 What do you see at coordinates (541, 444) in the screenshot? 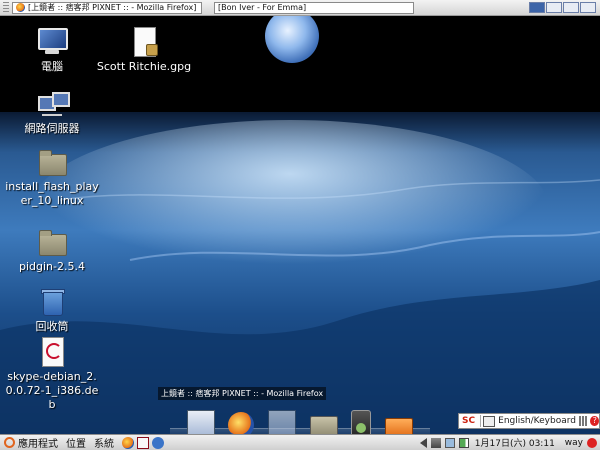
I see `clock-time: 03:11` at bounding box center [541, 444].